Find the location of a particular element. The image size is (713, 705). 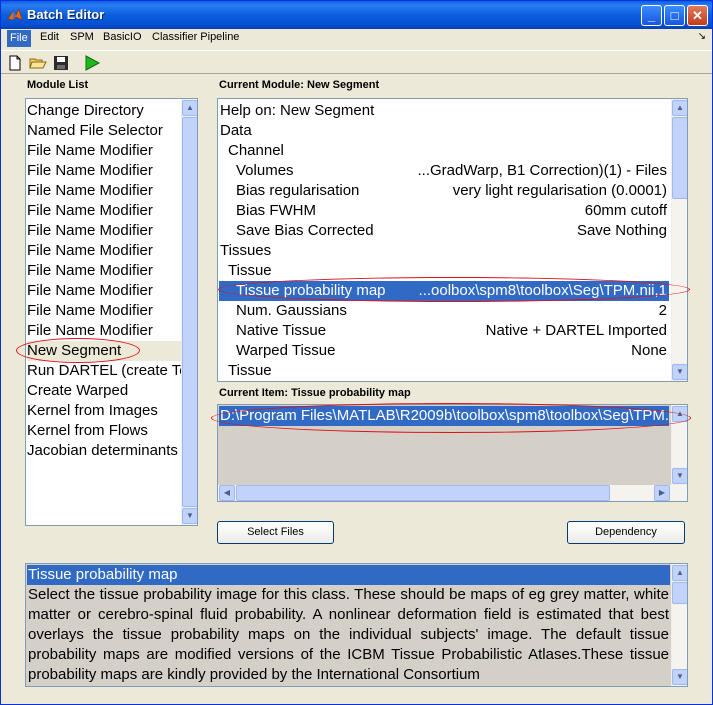

module-row: Native Tissue Native + DARTEL Imported is located at coordinates (444, 331).